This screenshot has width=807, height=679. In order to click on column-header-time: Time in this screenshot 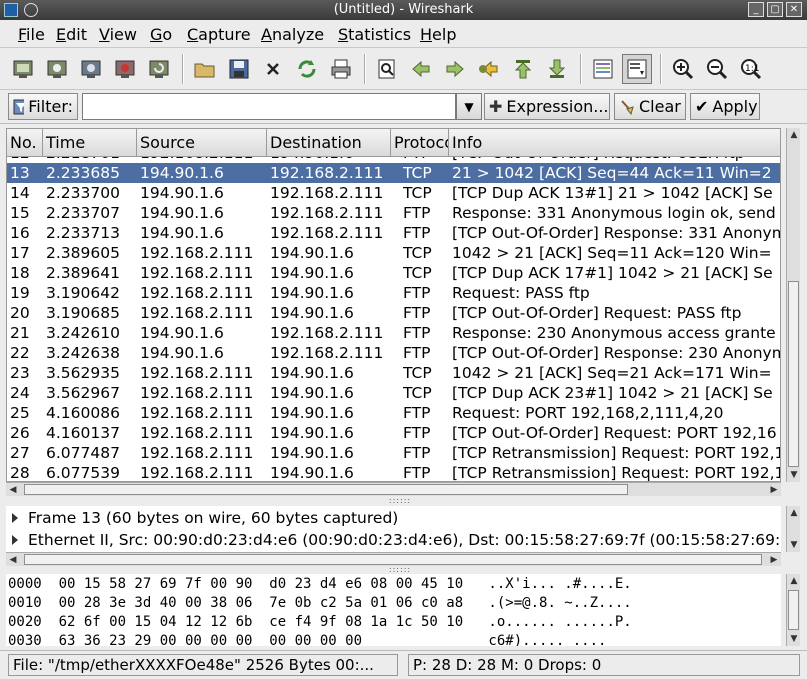, I will do `click(90, 142)`.